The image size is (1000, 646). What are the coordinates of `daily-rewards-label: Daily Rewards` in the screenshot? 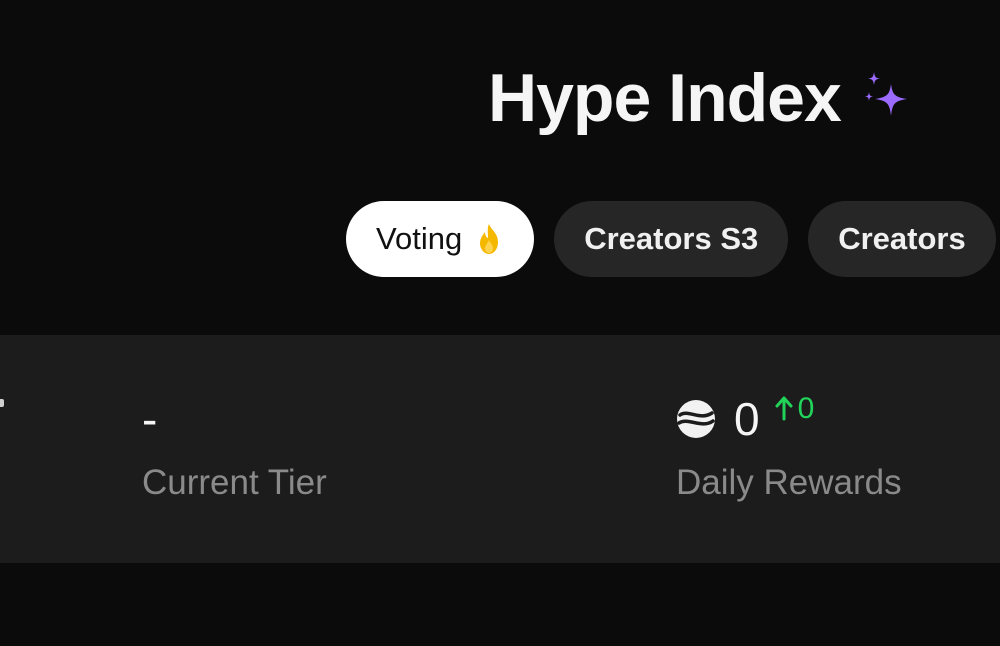 It's located at (789, 482).